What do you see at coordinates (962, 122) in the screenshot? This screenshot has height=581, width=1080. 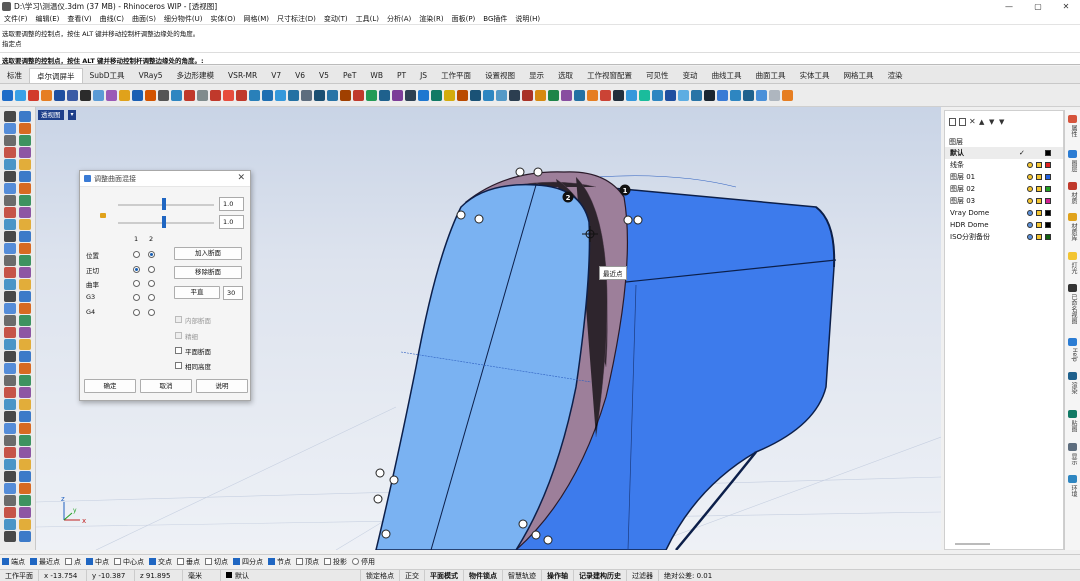 I see `new-sublayer-icon` at bounding box center [962, 122].